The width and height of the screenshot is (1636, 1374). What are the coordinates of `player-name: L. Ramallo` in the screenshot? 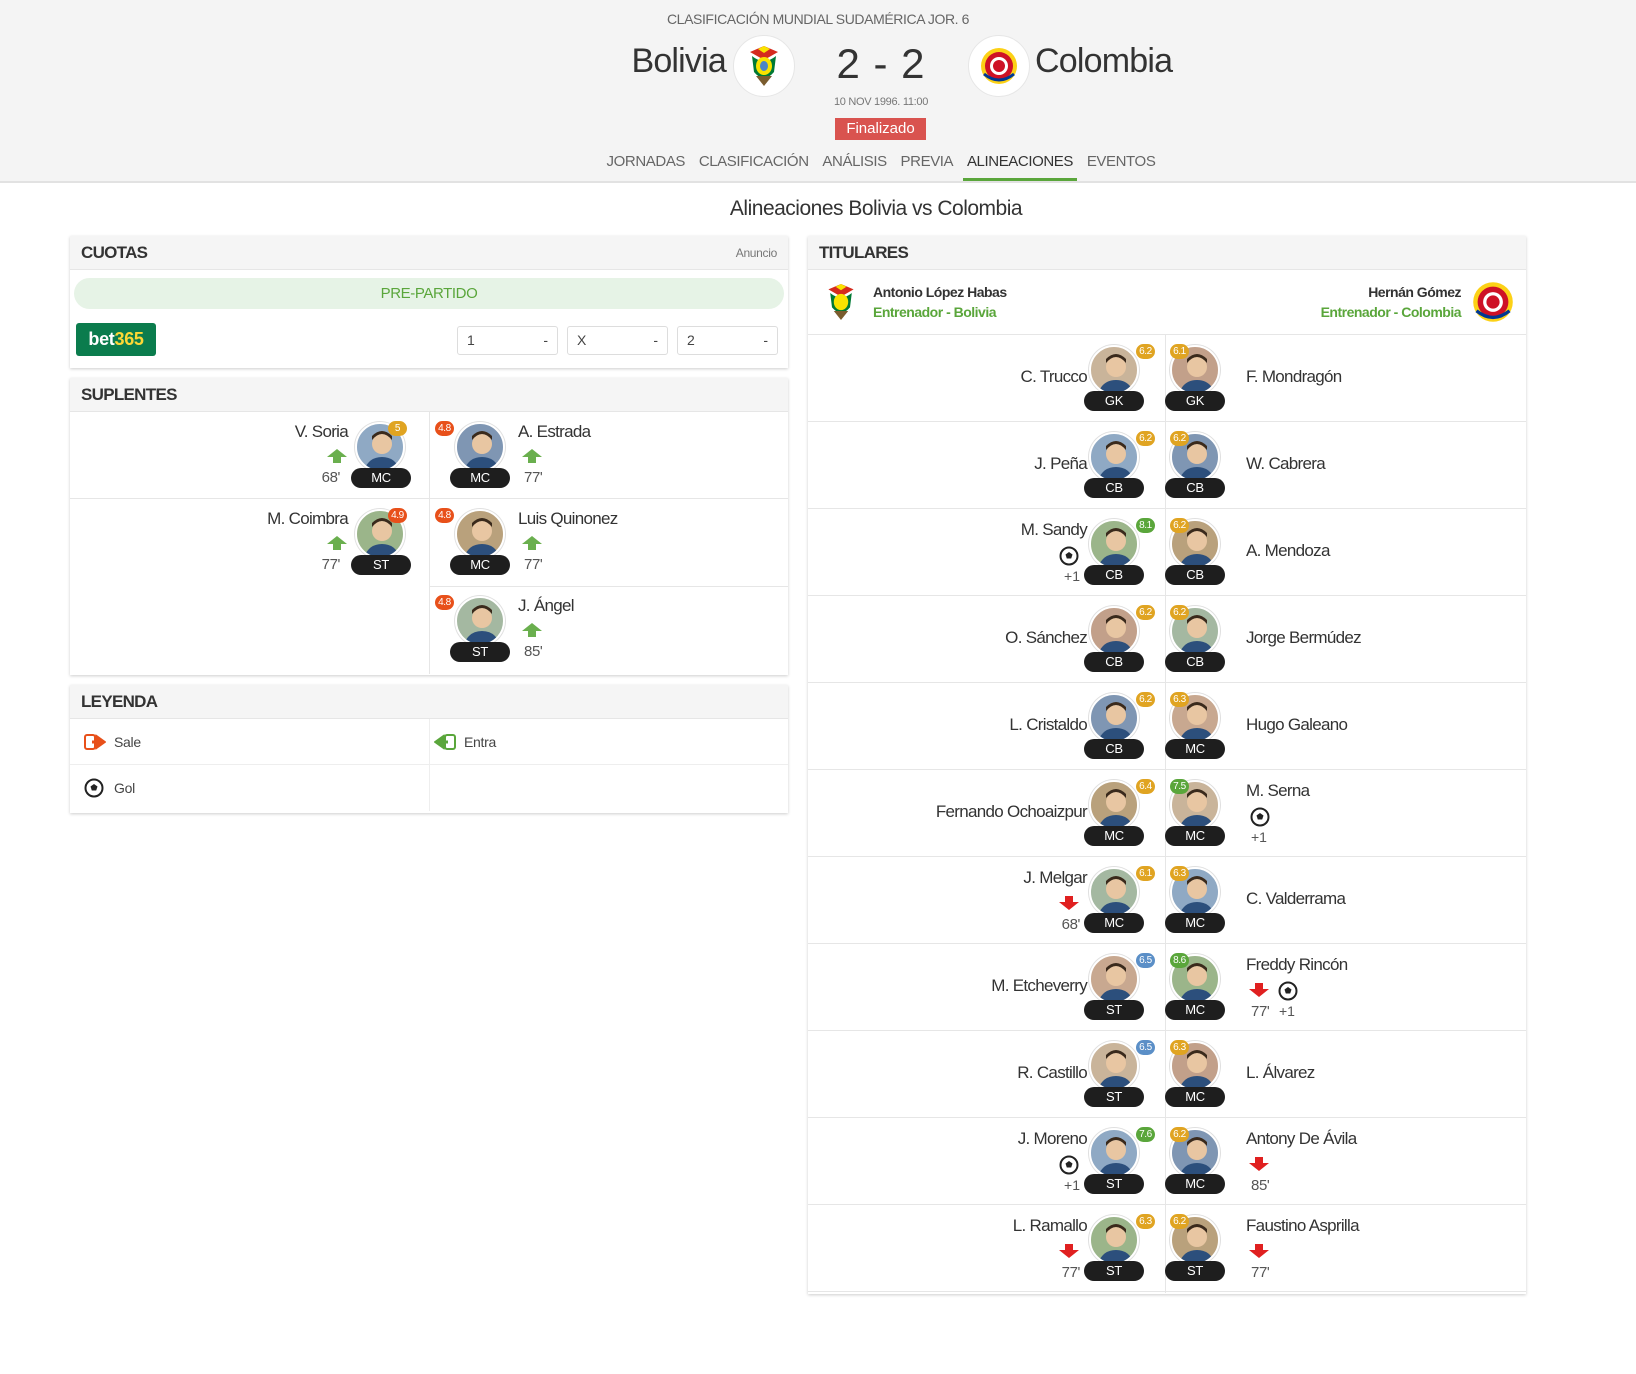 It's located at (1050, 1226).